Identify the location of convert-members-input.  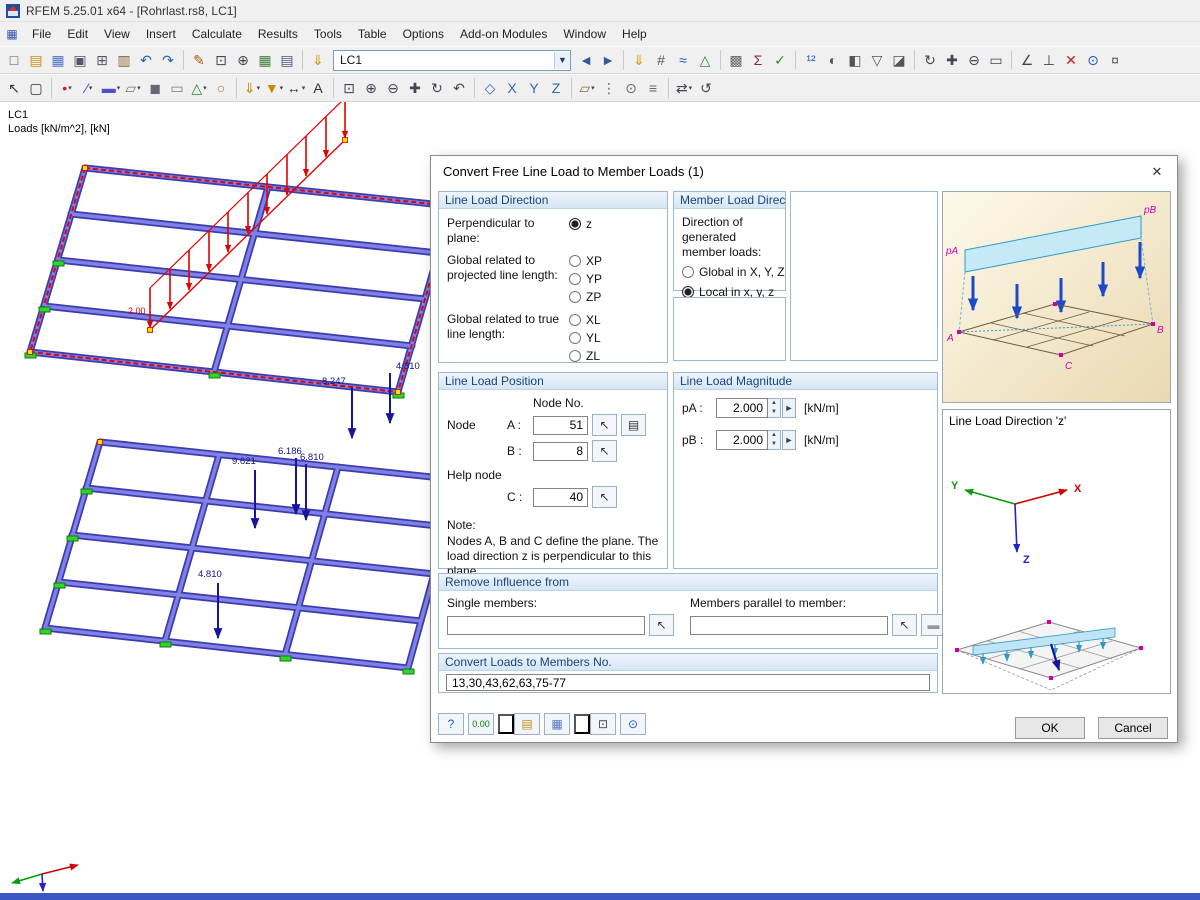
(688, 682).